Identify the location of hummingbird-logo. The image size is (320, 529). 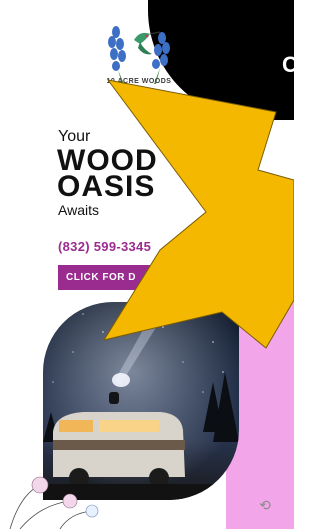
(139, 55).